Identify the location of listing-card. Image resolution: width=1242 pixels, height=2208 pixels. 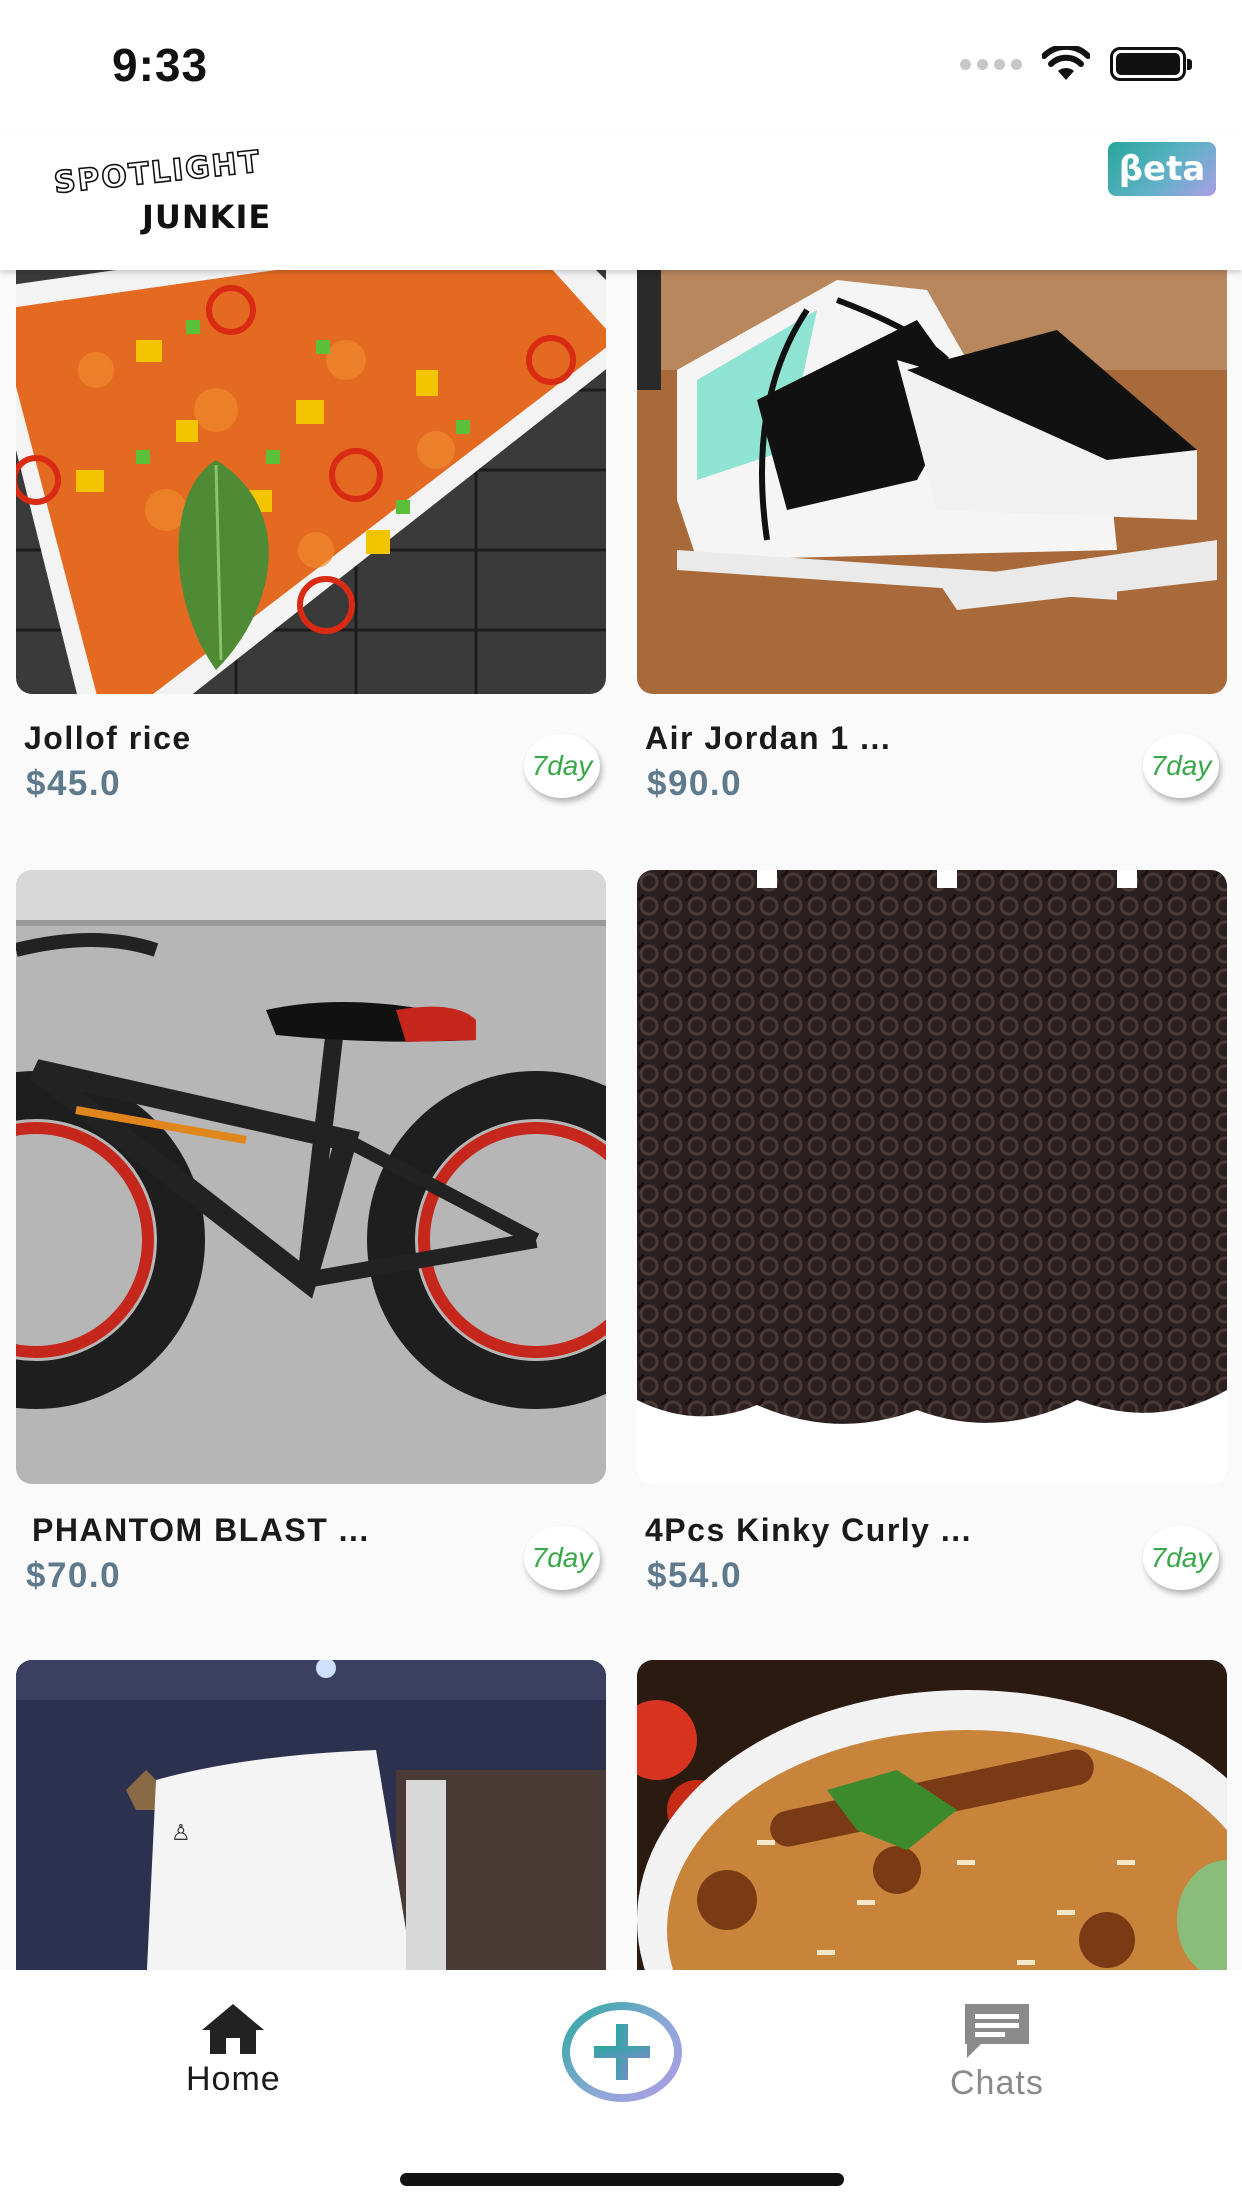
(932, 1815).